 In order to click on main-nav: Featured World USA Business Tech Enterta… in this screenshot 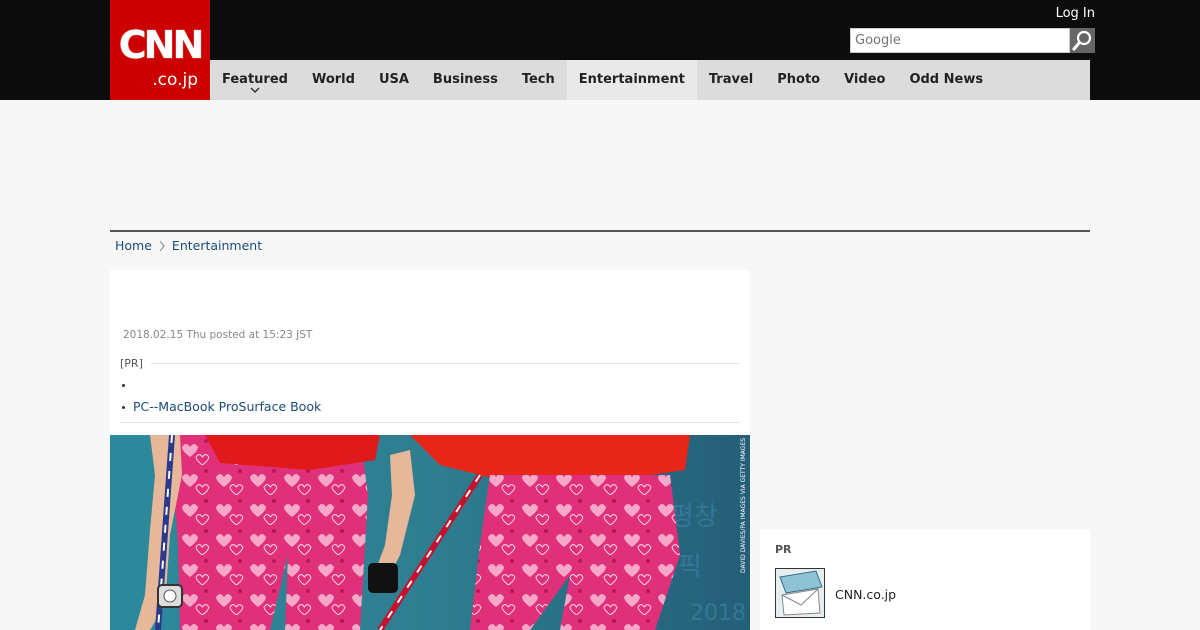, I will do `click(650, 80)`.